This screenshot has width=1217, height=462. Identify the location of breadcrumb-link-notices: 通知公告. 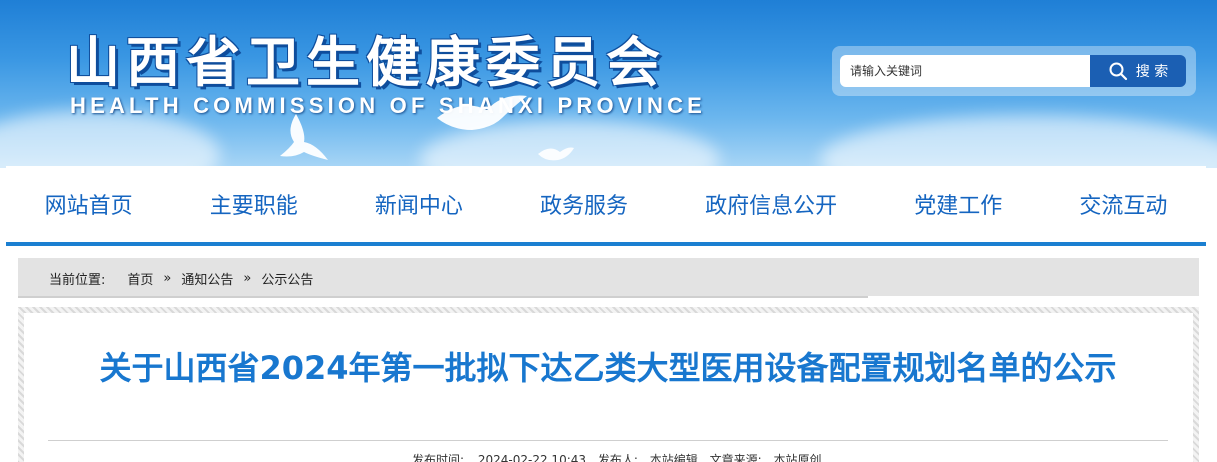
(207, 278).